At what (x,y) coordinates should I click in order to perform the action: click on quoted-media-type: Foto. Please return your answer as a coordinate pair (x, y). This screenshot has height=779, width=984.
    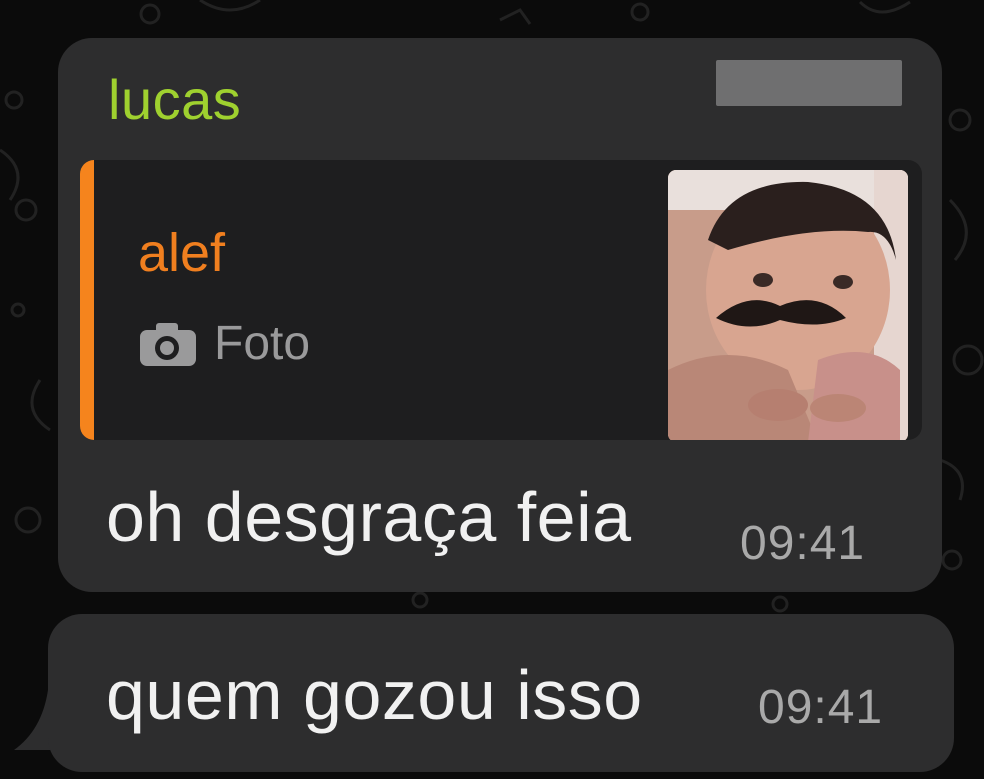
    Looking at the image, I should click on (224, 344).